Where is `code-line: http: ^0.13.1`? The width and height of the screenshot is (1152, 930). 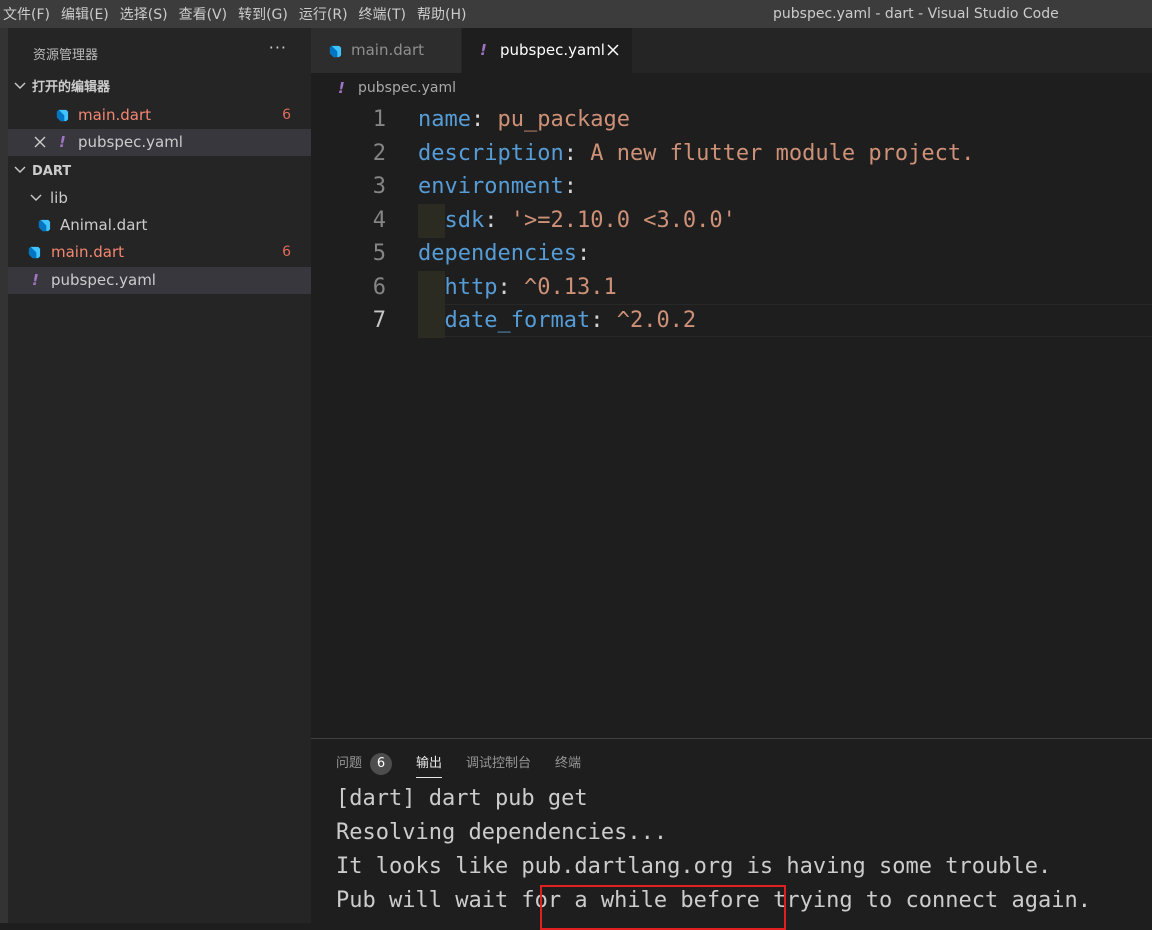
code-line: http: ^0.13.1 is located at coordinates (517, 288).